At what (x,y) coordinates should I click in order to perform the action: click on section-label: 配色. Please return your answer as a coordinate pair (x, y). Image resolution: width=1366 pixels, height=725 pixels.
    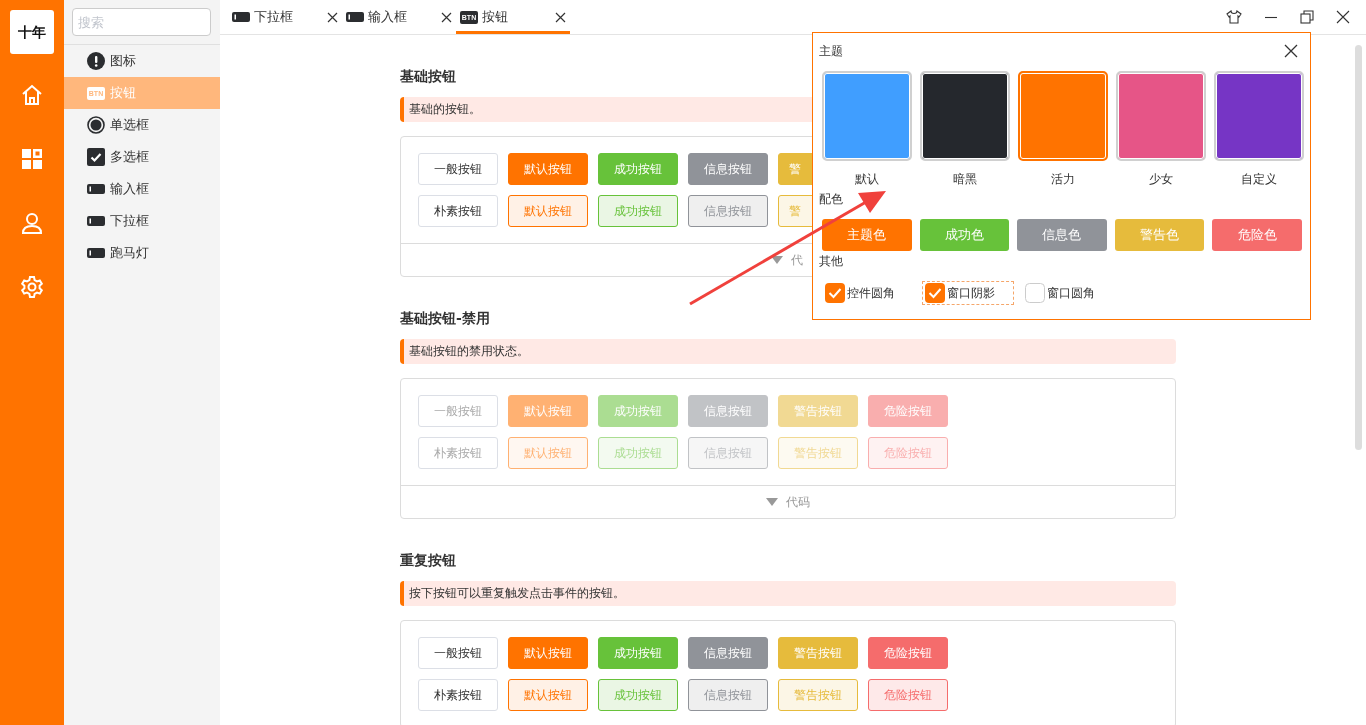
    Looking at the image, I should click on (831, 199).